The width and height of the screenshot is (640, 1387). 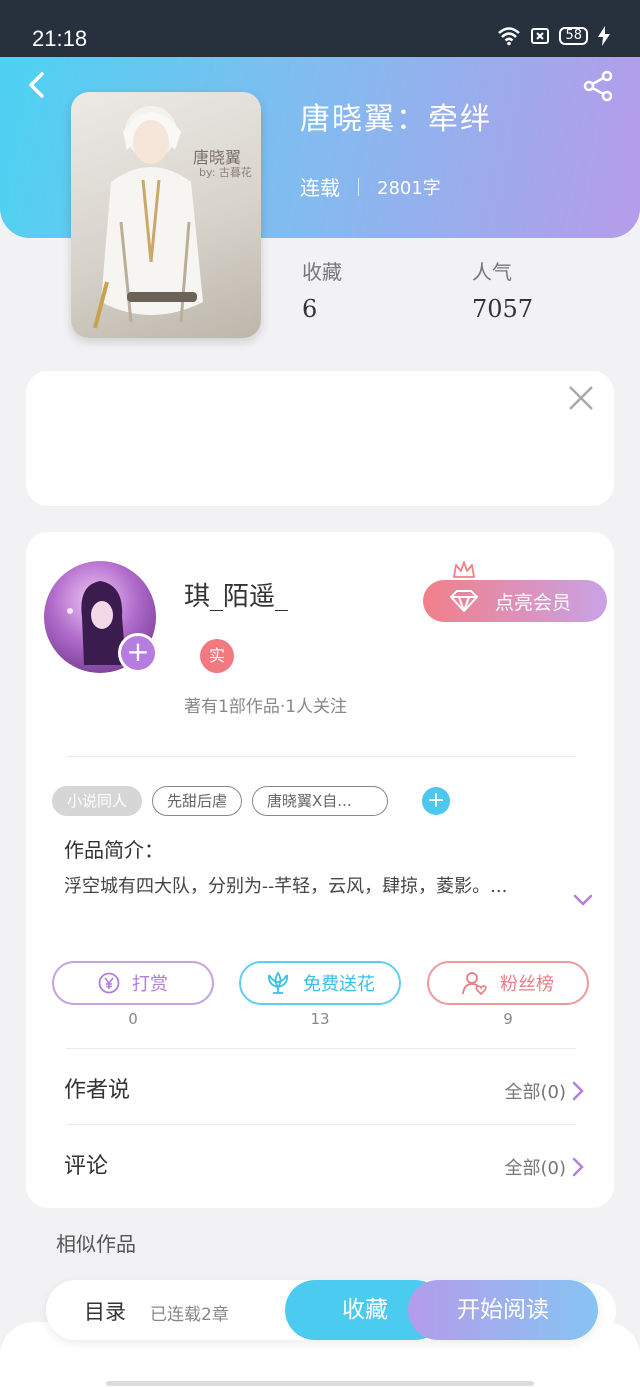 I want to click on send-flower-label: 免费送花, so click(x=339, y=984).